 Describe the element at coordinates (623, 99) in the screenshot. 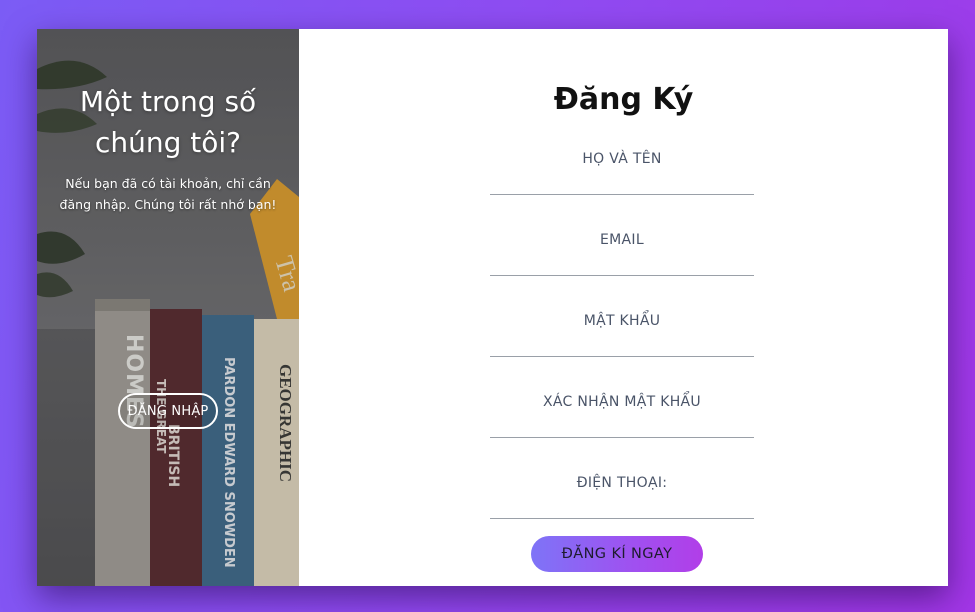

I see `form-title: Đăng Ký` at that location.